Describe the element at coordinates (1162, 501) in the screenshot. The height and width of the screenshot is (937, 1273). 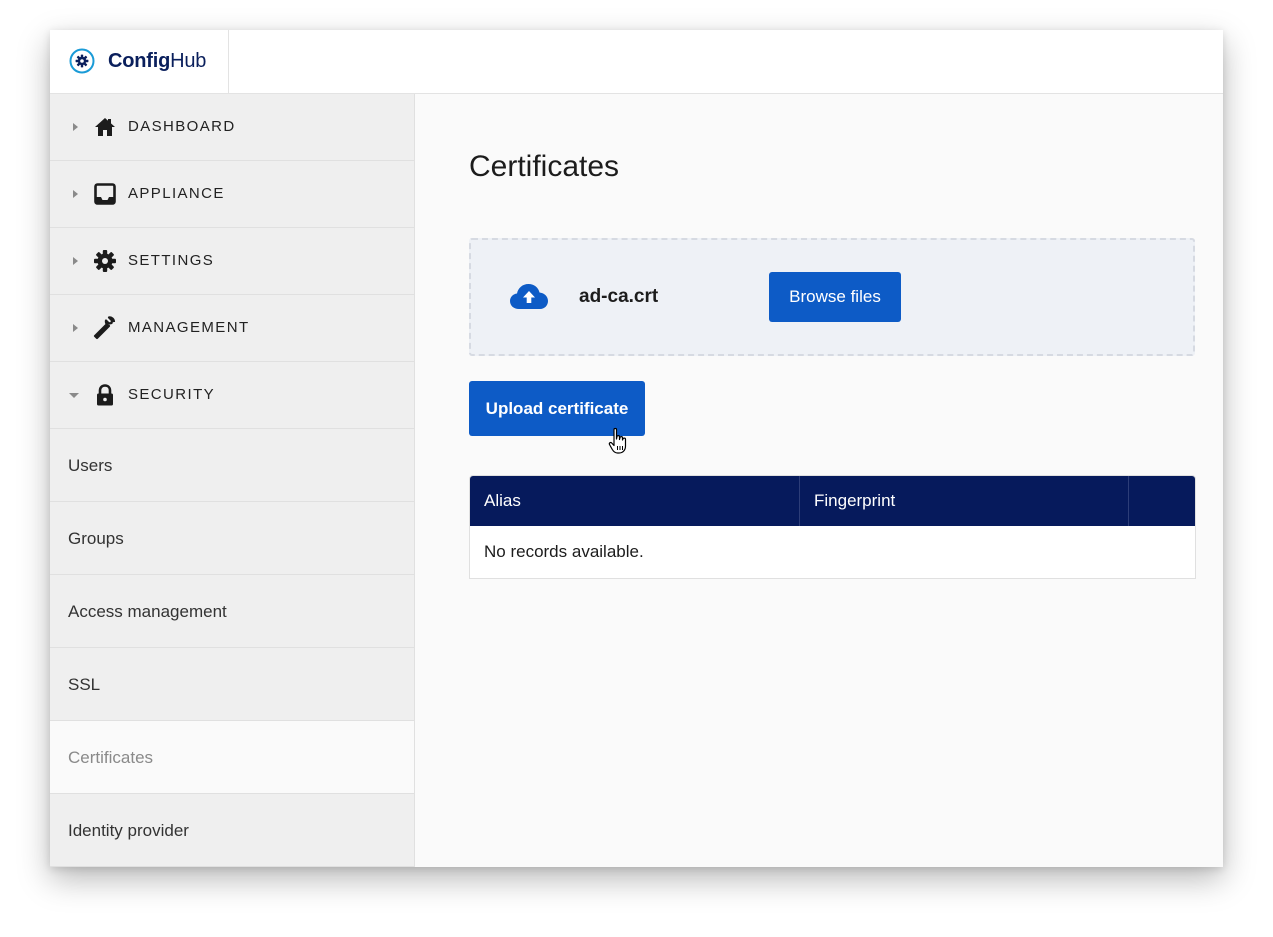
I see `column-header-actions` at that location.